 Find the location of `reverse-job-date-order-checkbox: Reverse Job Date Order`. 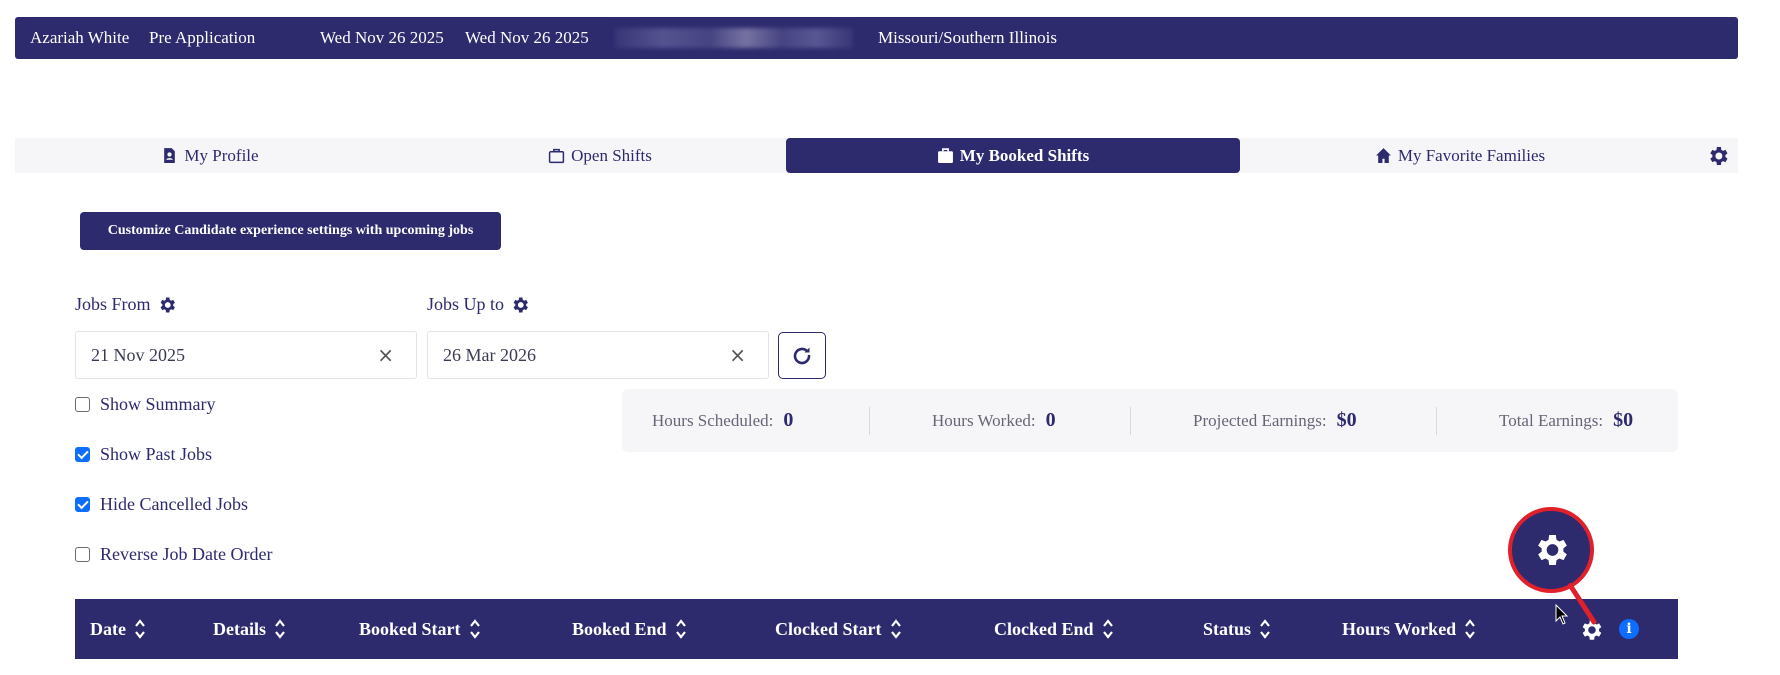

reverse-job-date-order-checkbox: Reverse Job Date Order is located at coordinates (173, 554).